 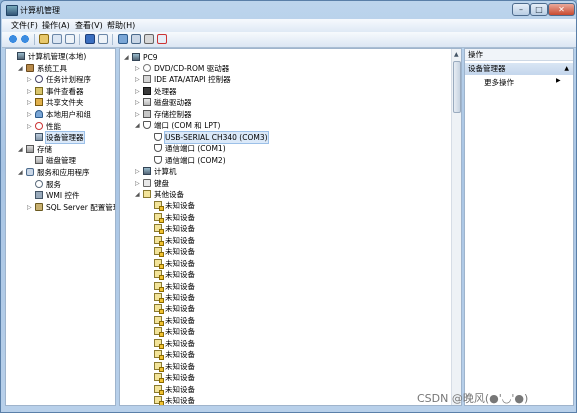 What do you see at coordinates (561, 9) in the screenshot?
I see `close-button: ✕` at bounding box center [561, 9].